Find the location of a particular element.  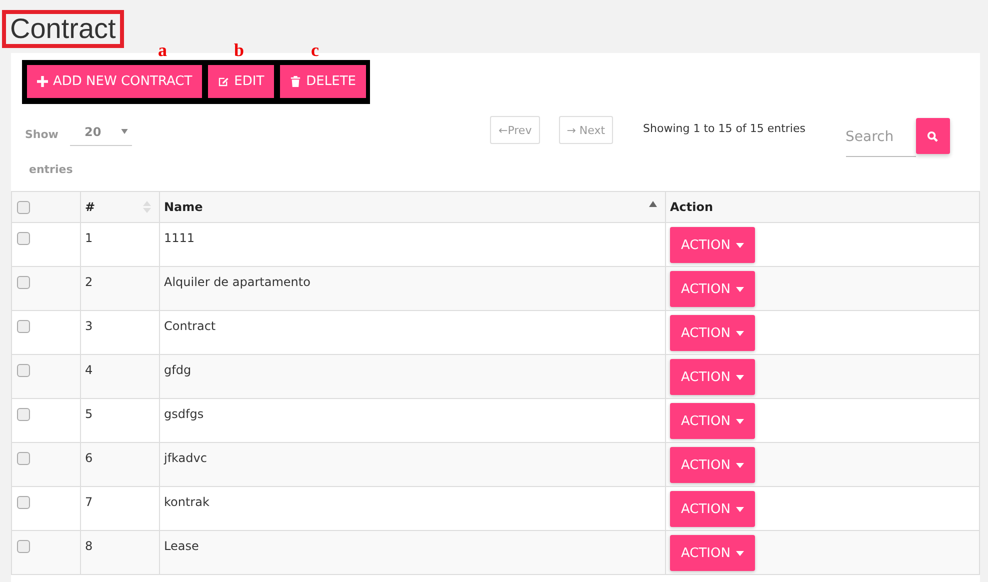

sort-icon is located at coordinates (147, 207).